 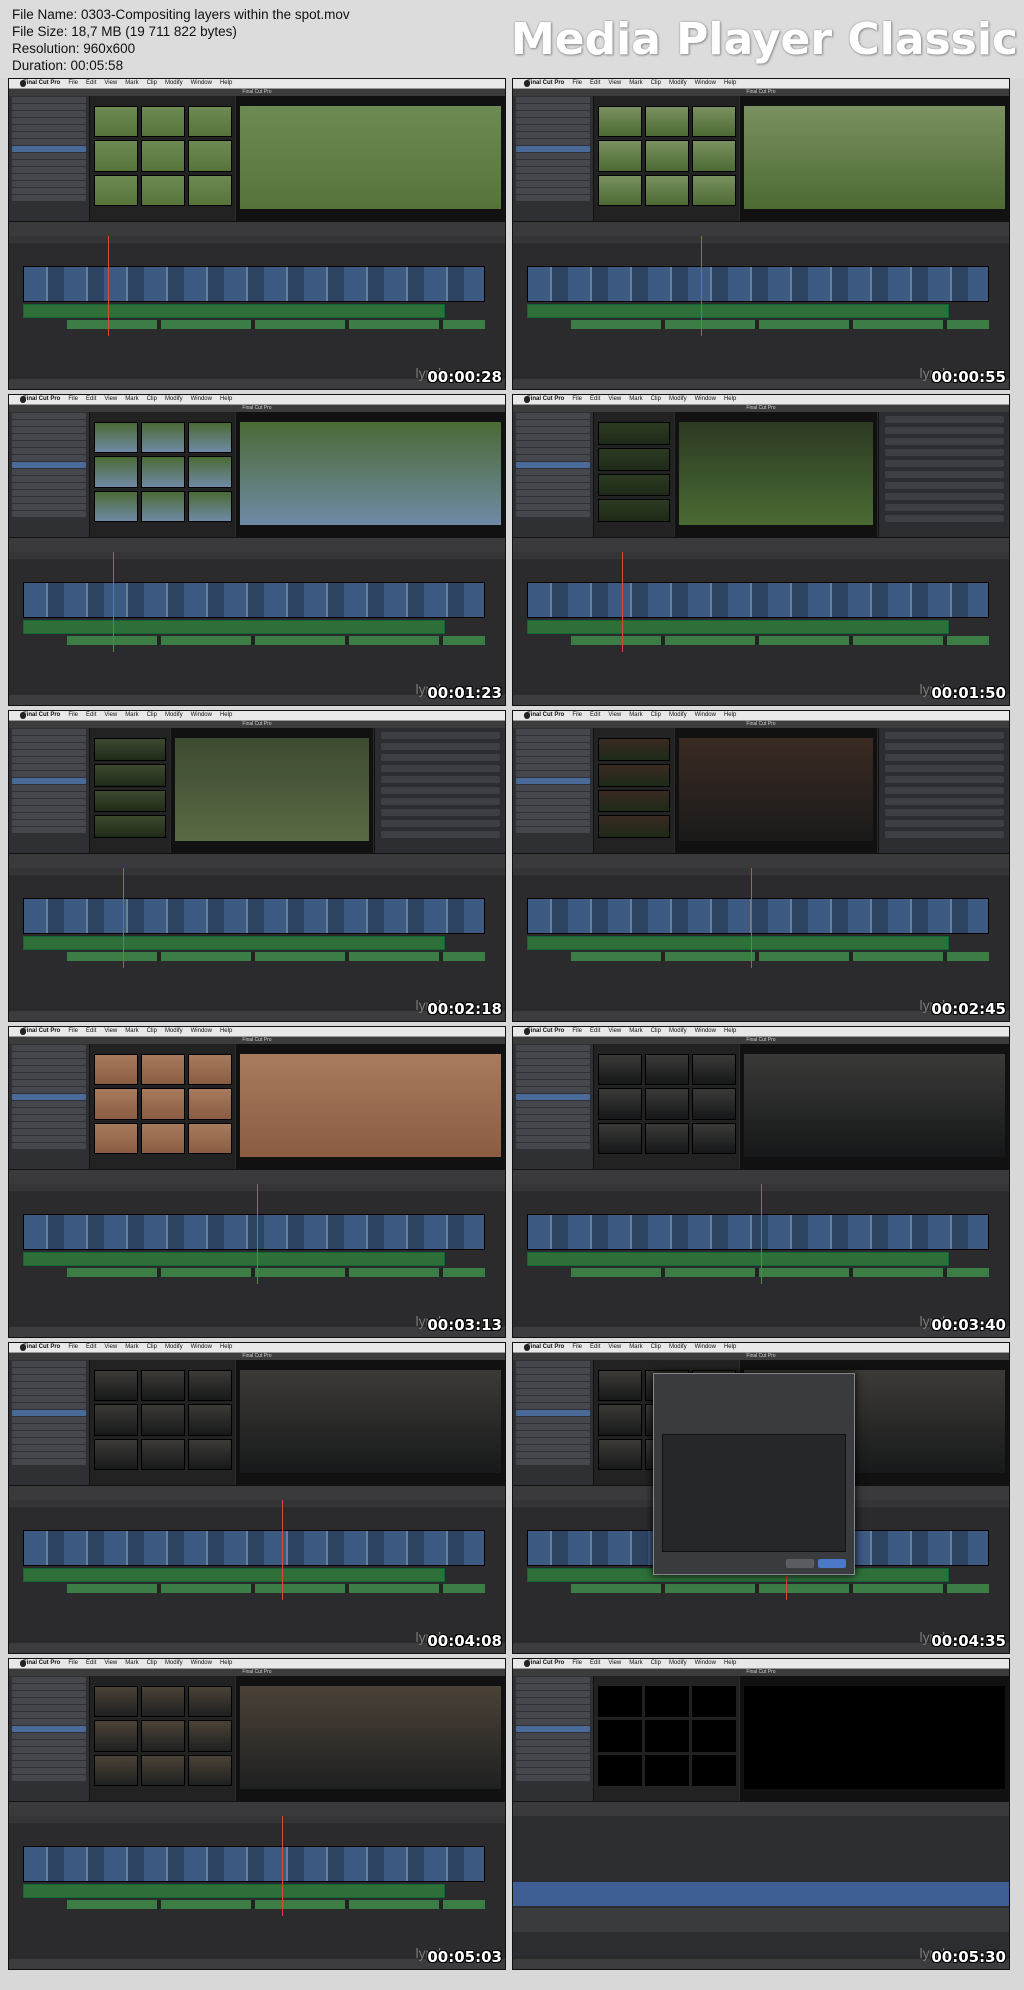 I want to click on menu-item: Window, so click(x=705, y=1031).